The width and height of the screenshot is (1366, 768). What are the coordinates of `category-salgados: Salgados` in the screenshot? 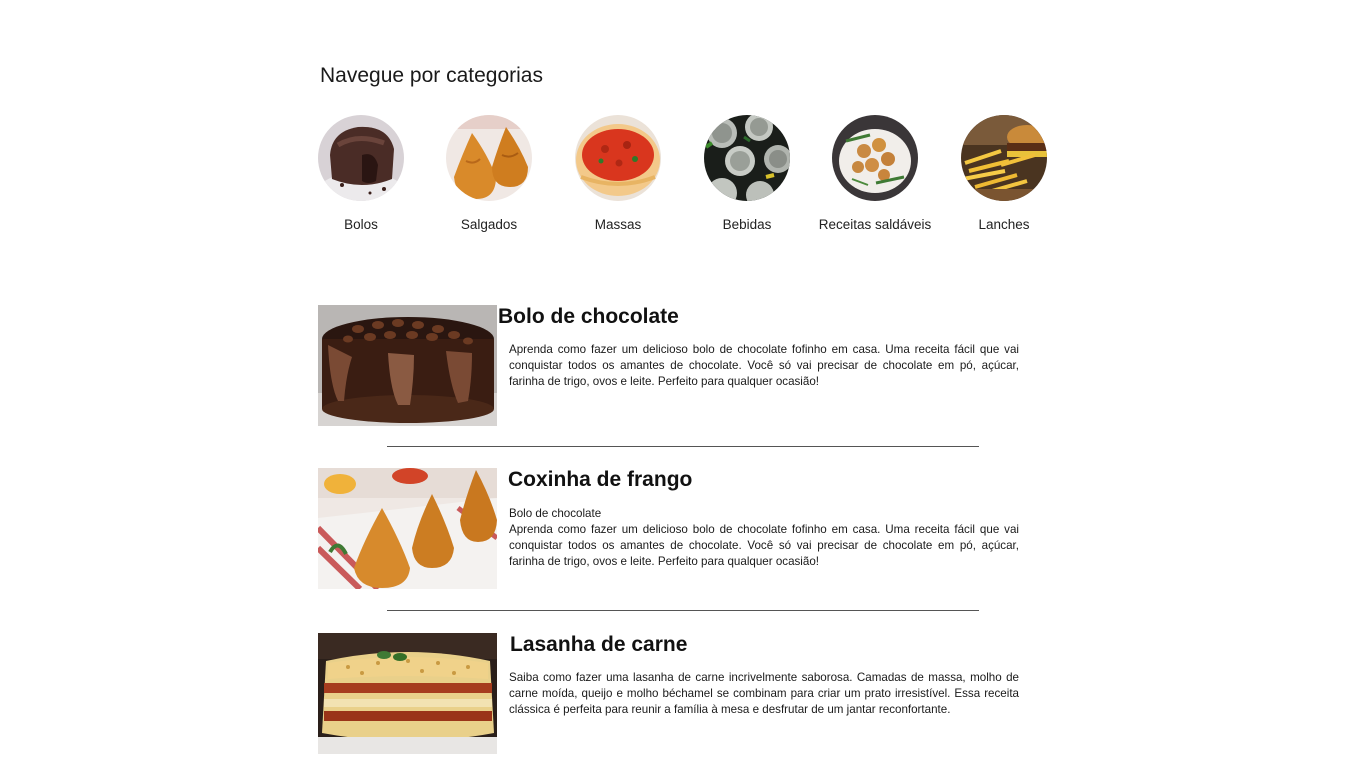 It's located at (489, 173).